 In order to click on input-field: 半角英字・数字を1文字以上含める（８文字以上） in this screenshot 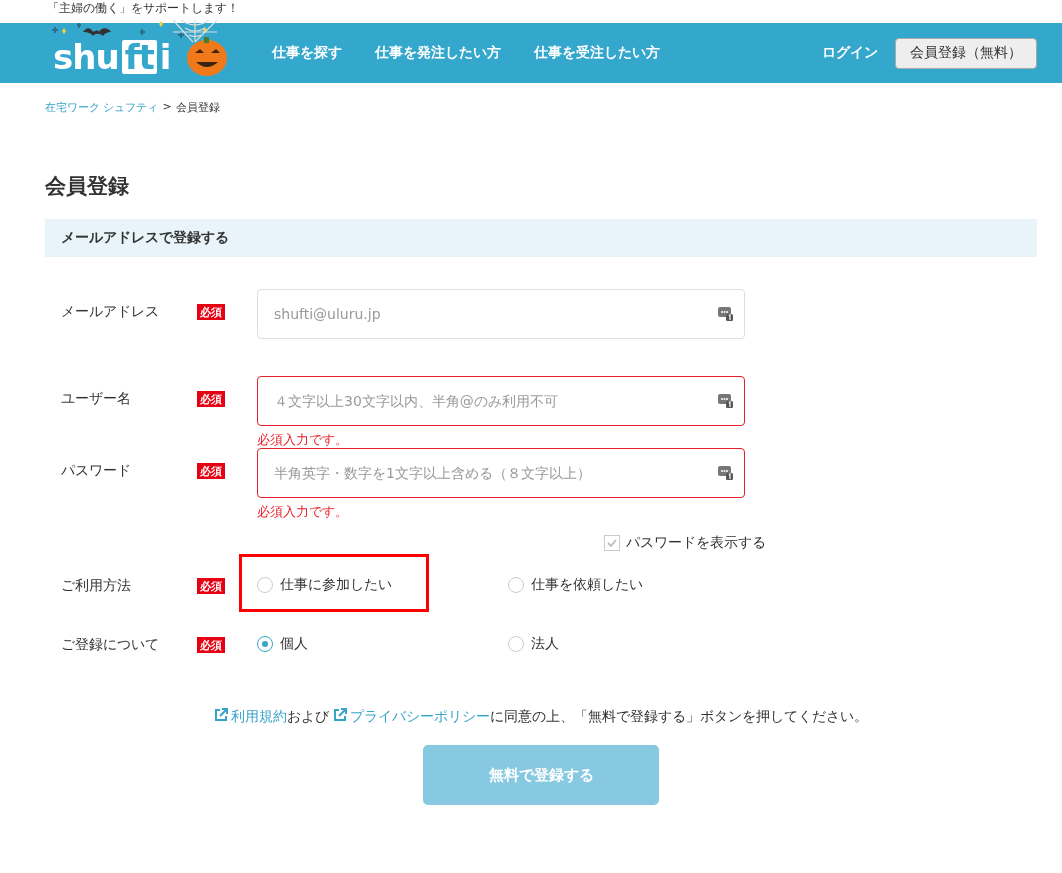, I will do `click(501, 473)`.